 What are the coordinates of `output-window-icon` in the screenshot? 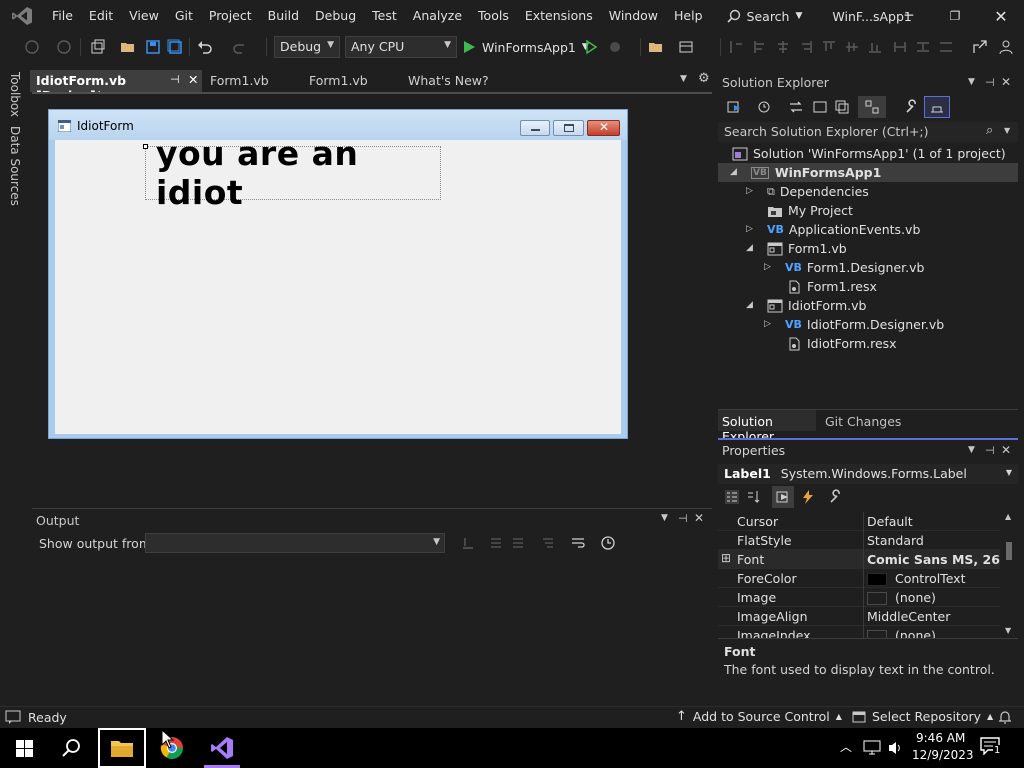 It's located at (13, 717).